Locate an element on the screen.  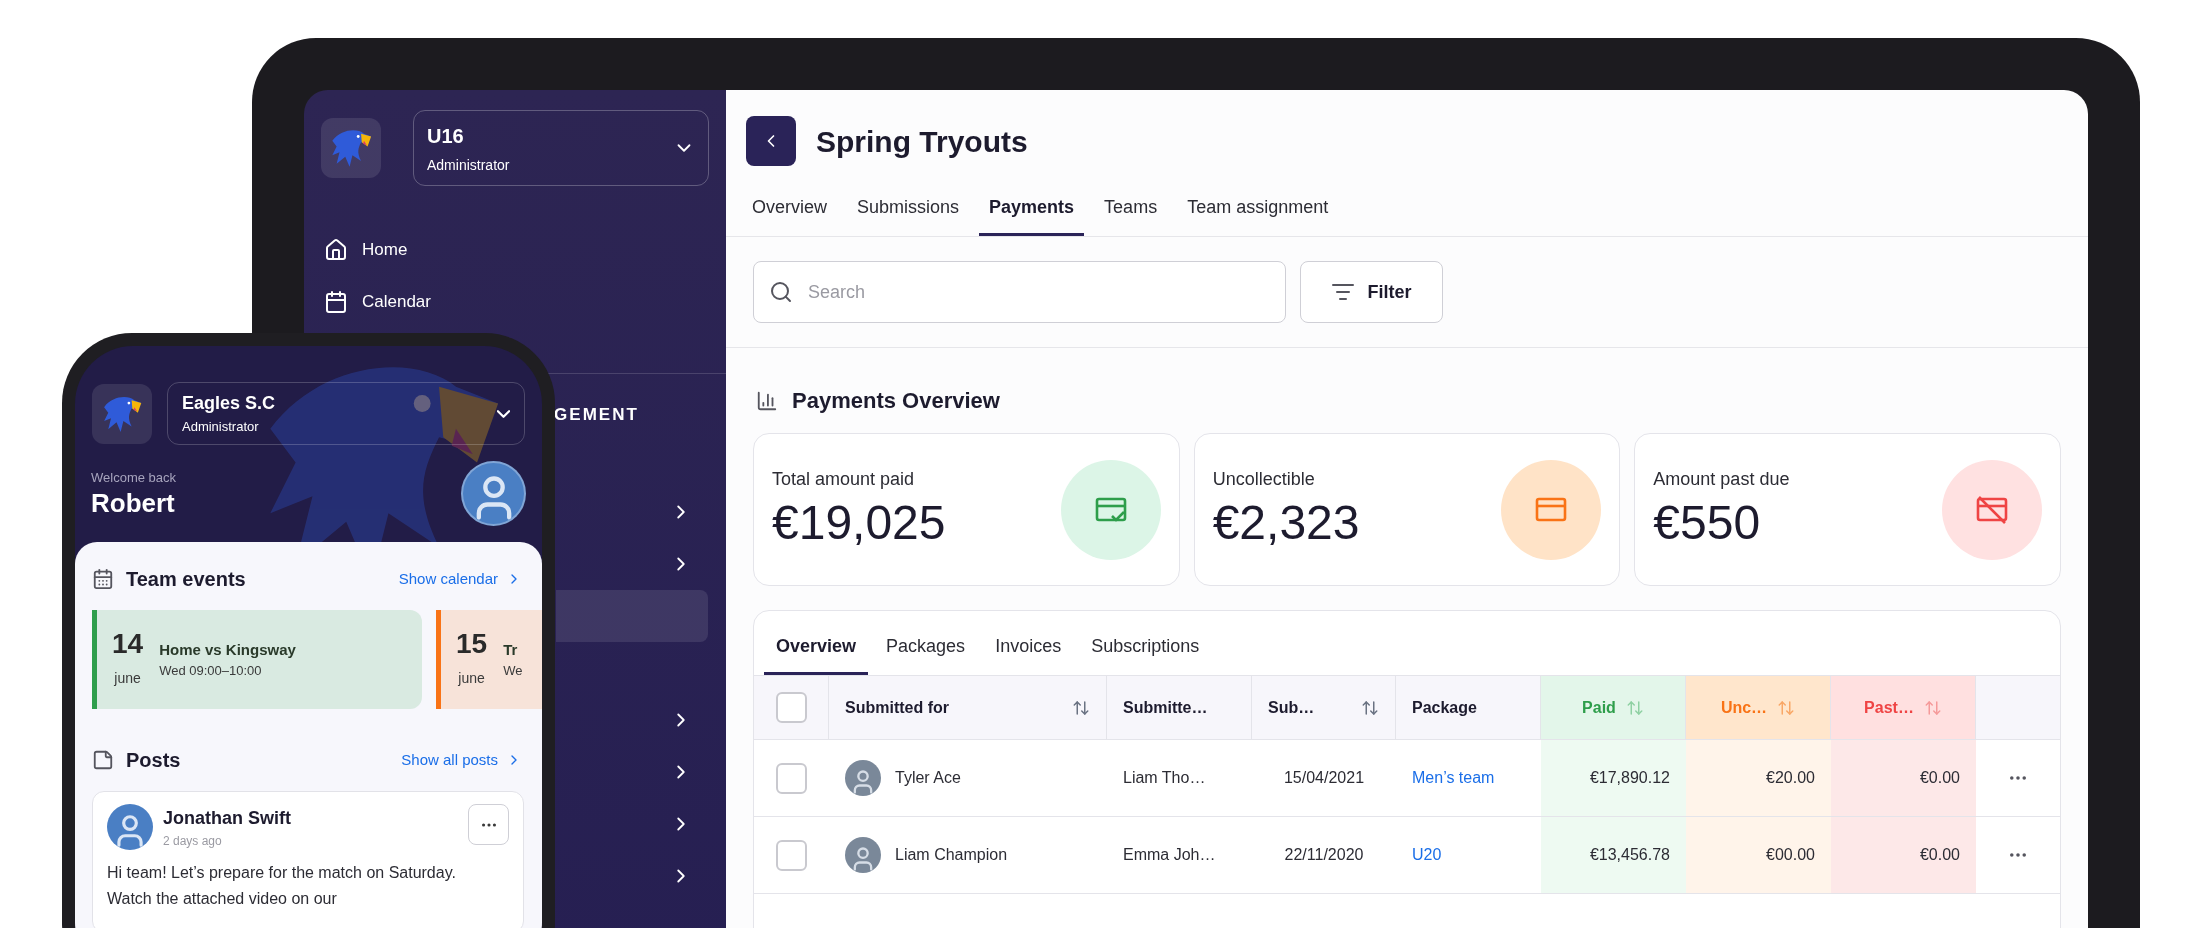
table-cell-text: €17,890.12 is located at coordinates (1629, 778).